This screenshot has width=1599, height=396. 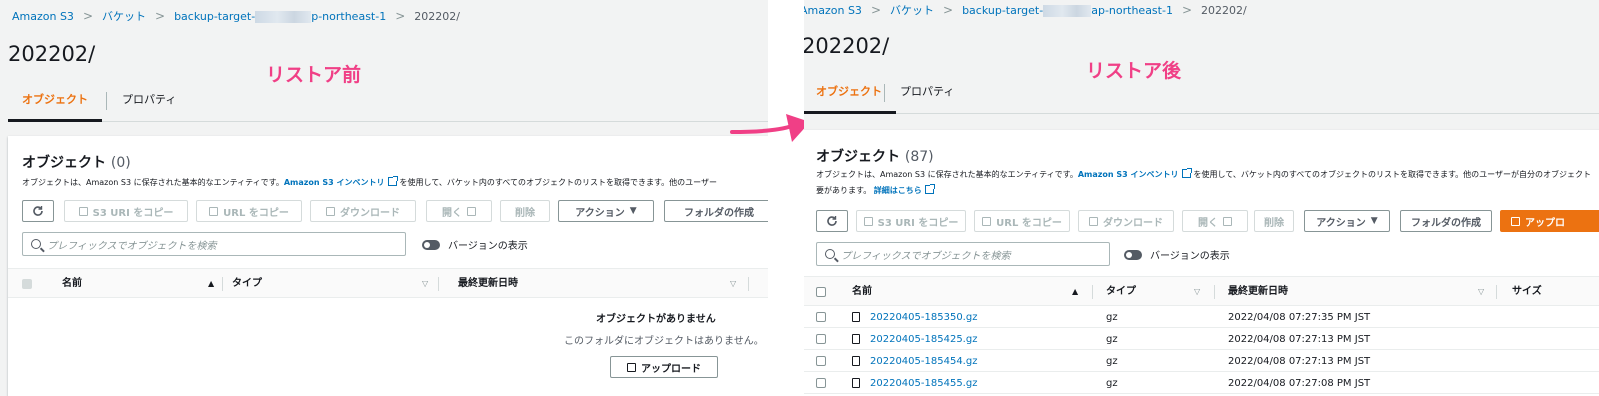 I want to click on delete-label: 削除, so click(x=1274, y=223).